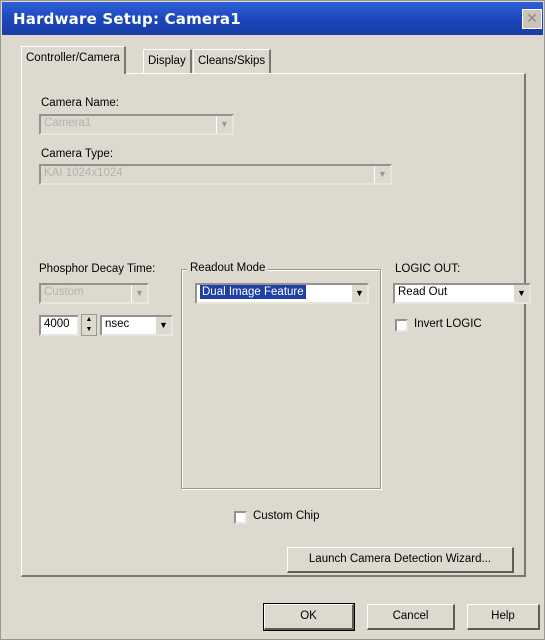  I want to click on cancel-button: Cancel, so click(411, 617).